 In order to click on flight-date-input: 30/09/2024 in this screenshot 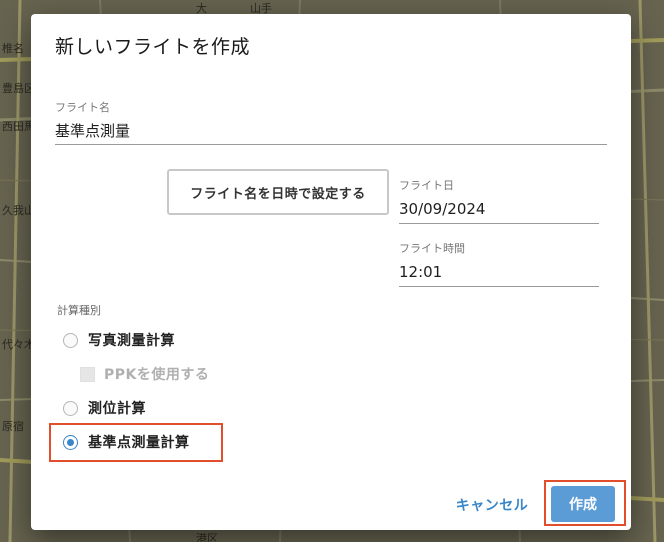, I will do `click(442, 209)`.